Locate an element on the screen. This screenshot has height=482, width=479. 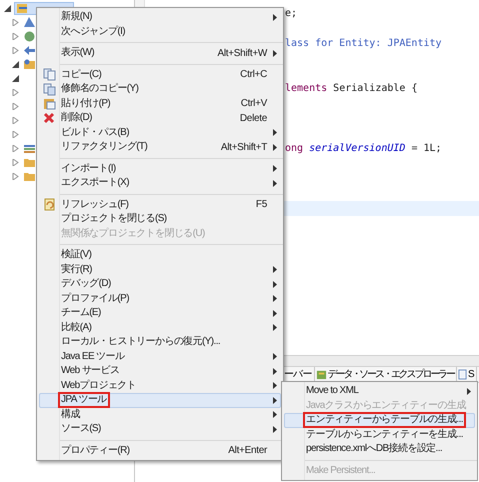
menu-item-label: リファクタリング(T) is located at coordinates (104, 147).